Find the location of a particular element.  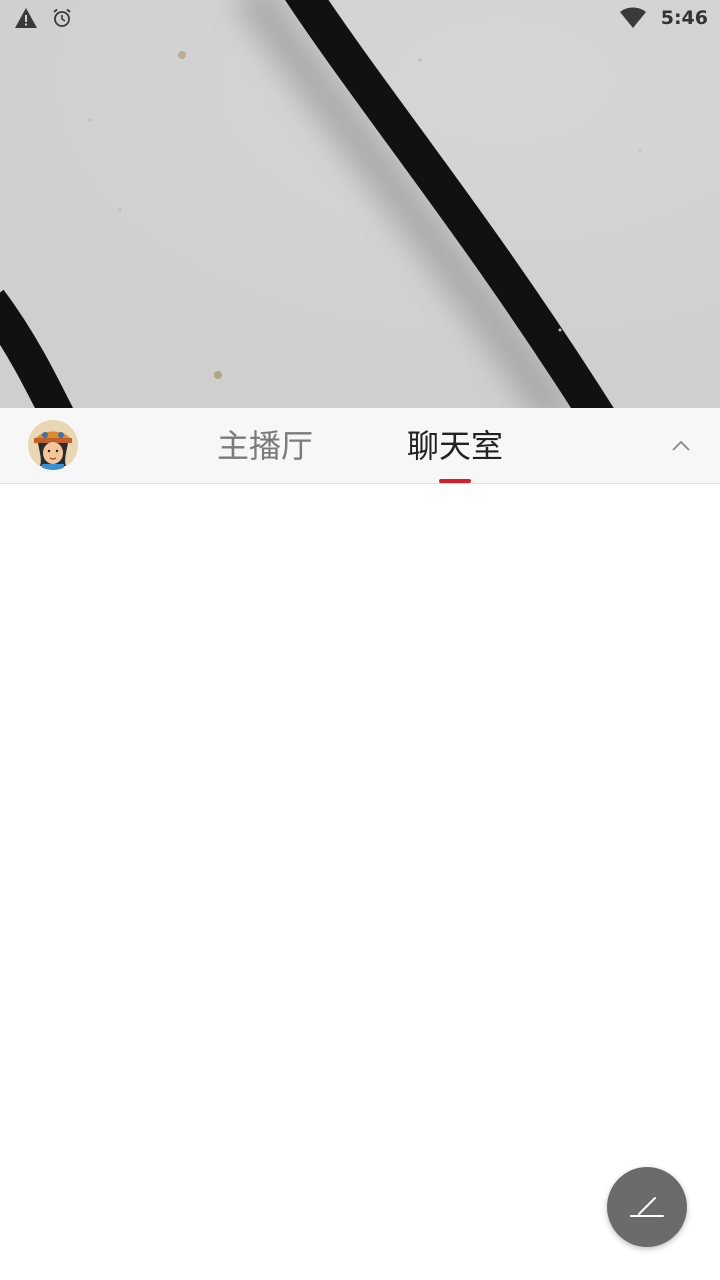

compose-button is located at coordinates (647, 1207).